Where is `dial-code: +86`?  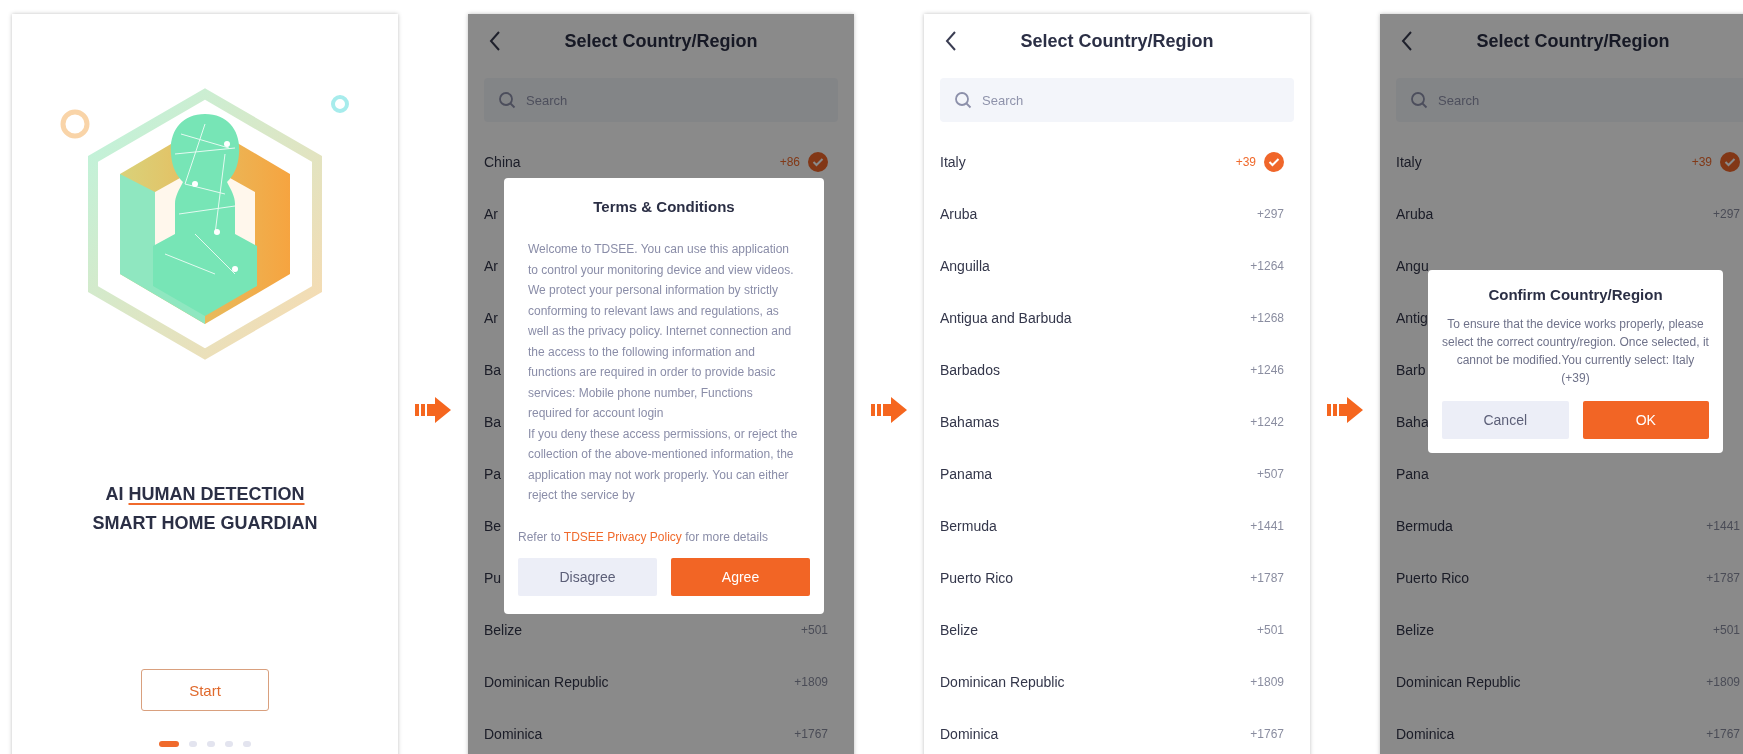
dial-code: +86 is located at coordinates (789, 162).